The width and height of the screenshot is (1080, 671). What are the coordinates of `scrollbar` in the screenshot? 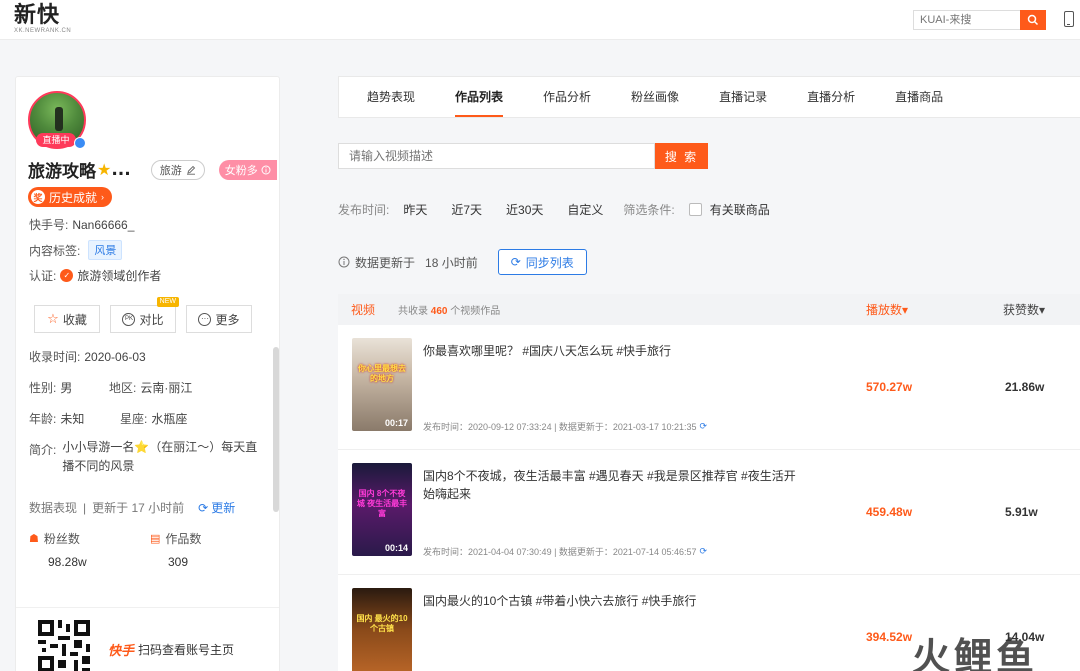 It's located at (276, 429).